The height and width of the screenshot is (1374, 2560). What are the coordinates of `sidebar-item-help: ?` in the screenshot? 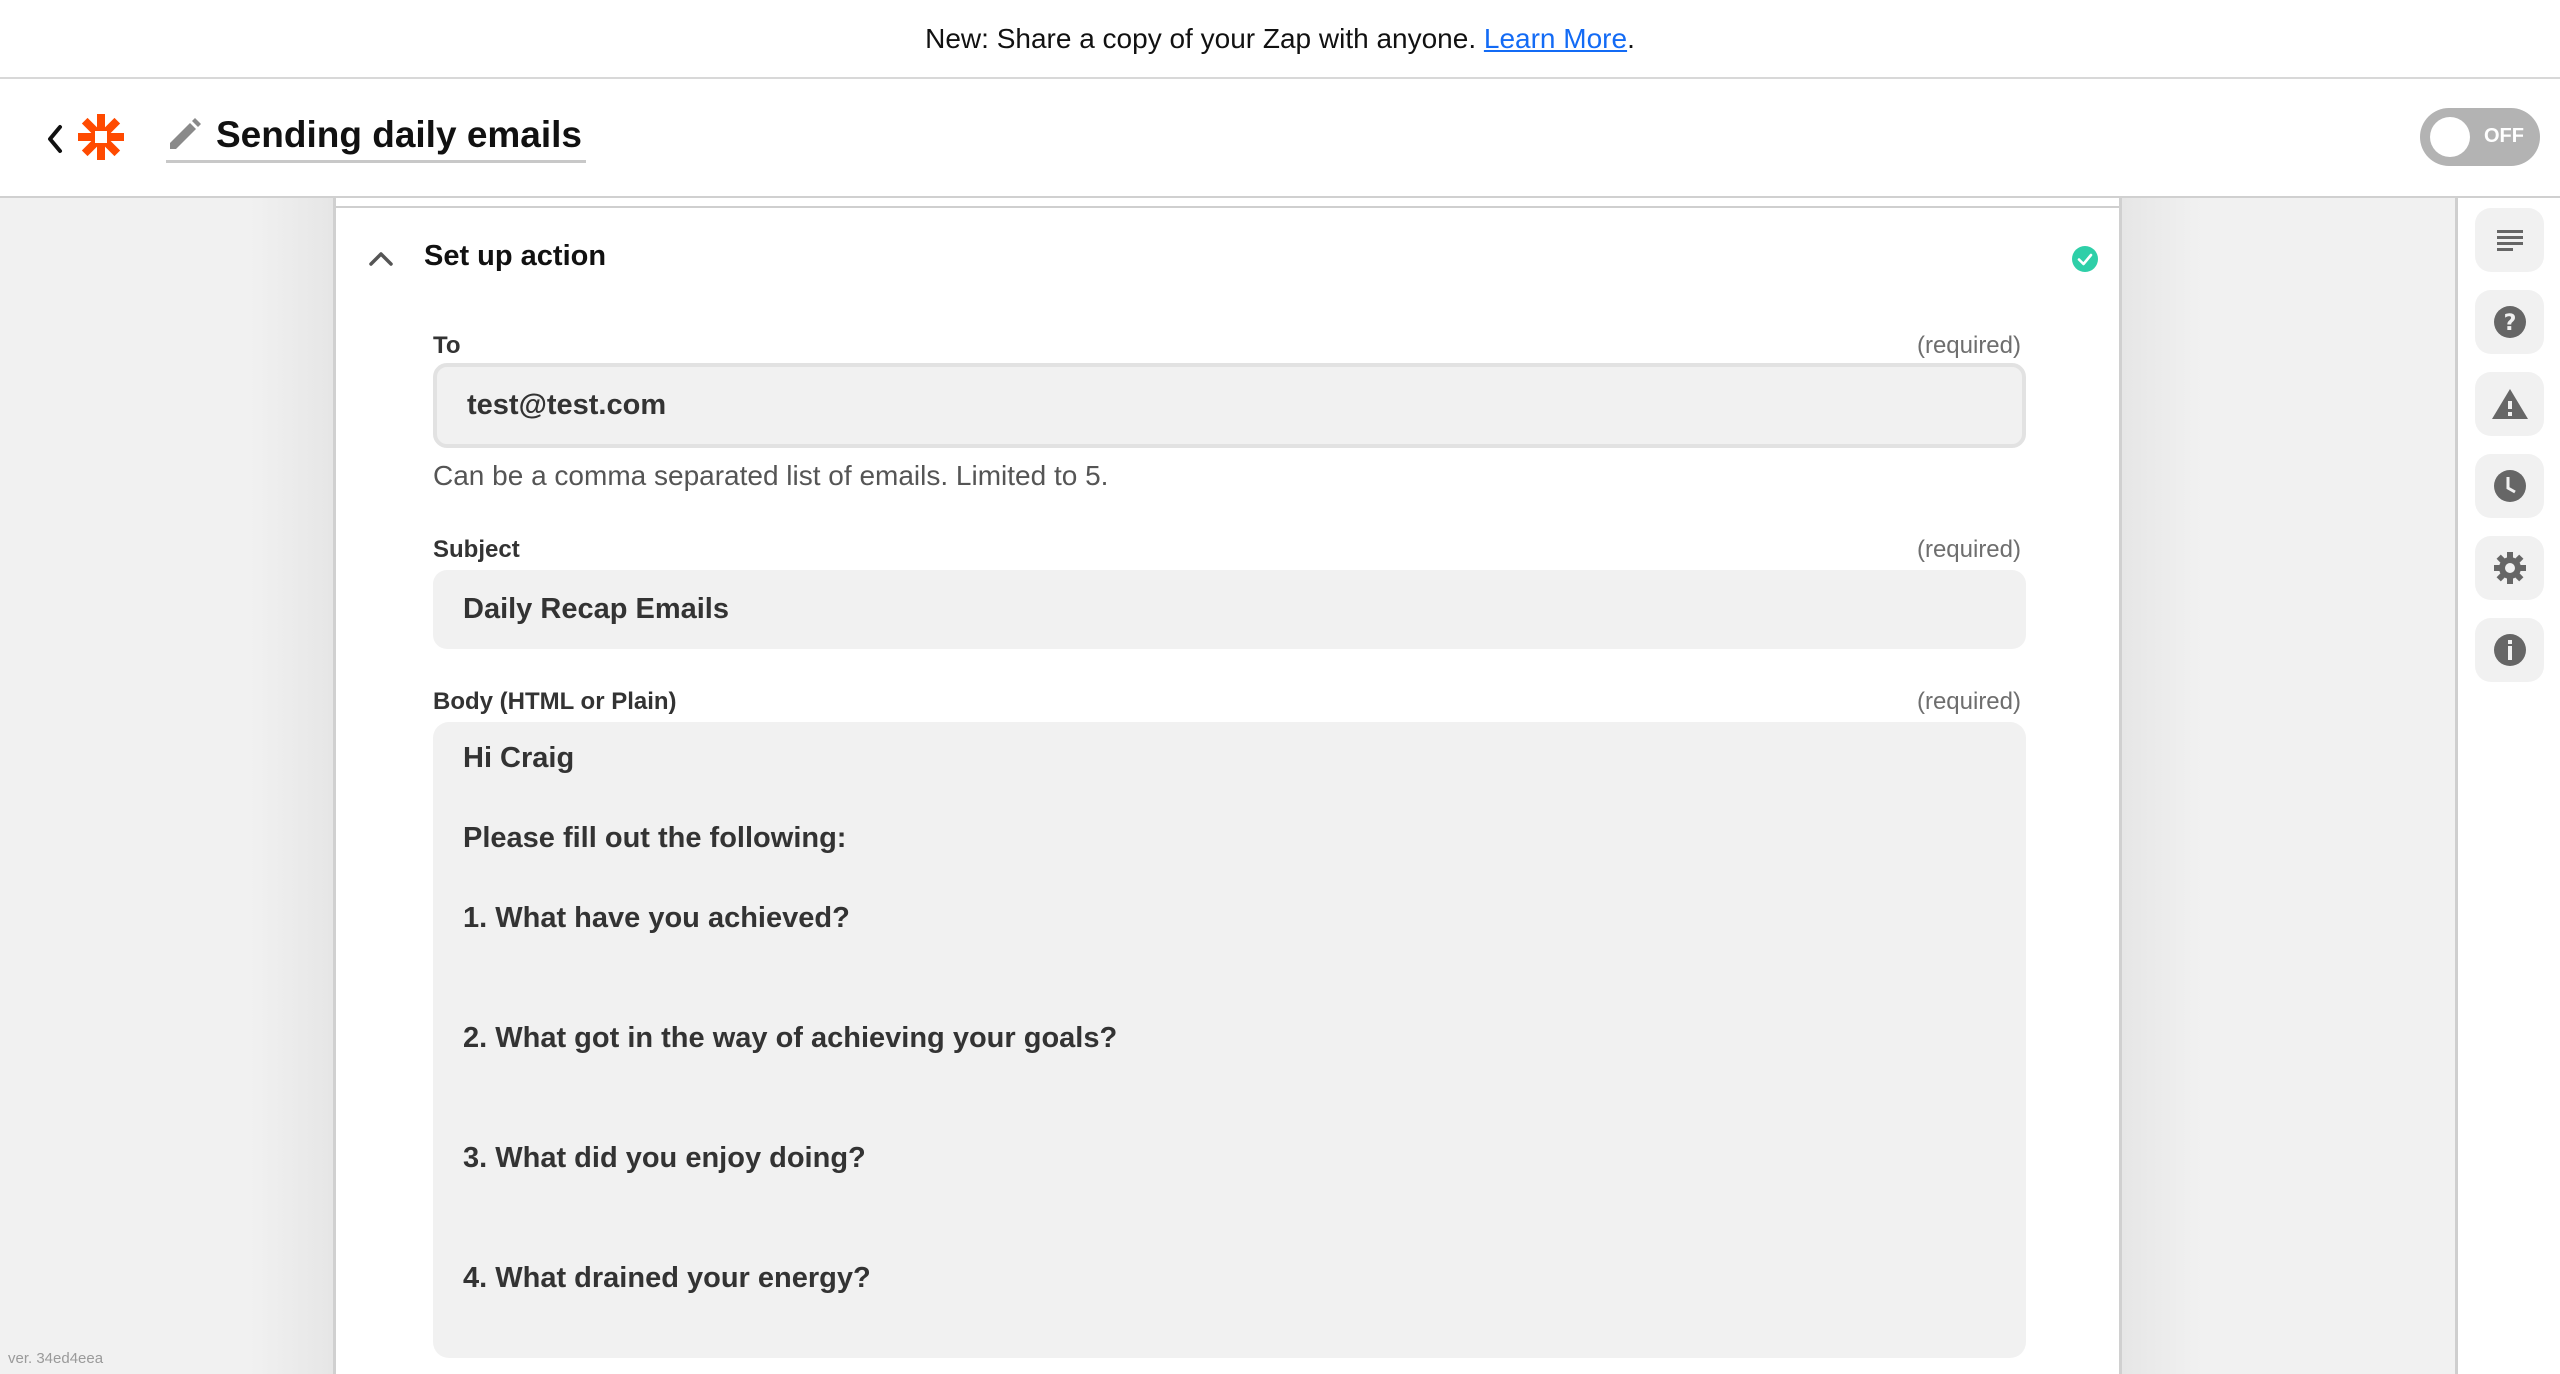 It's located at (2509, 322).